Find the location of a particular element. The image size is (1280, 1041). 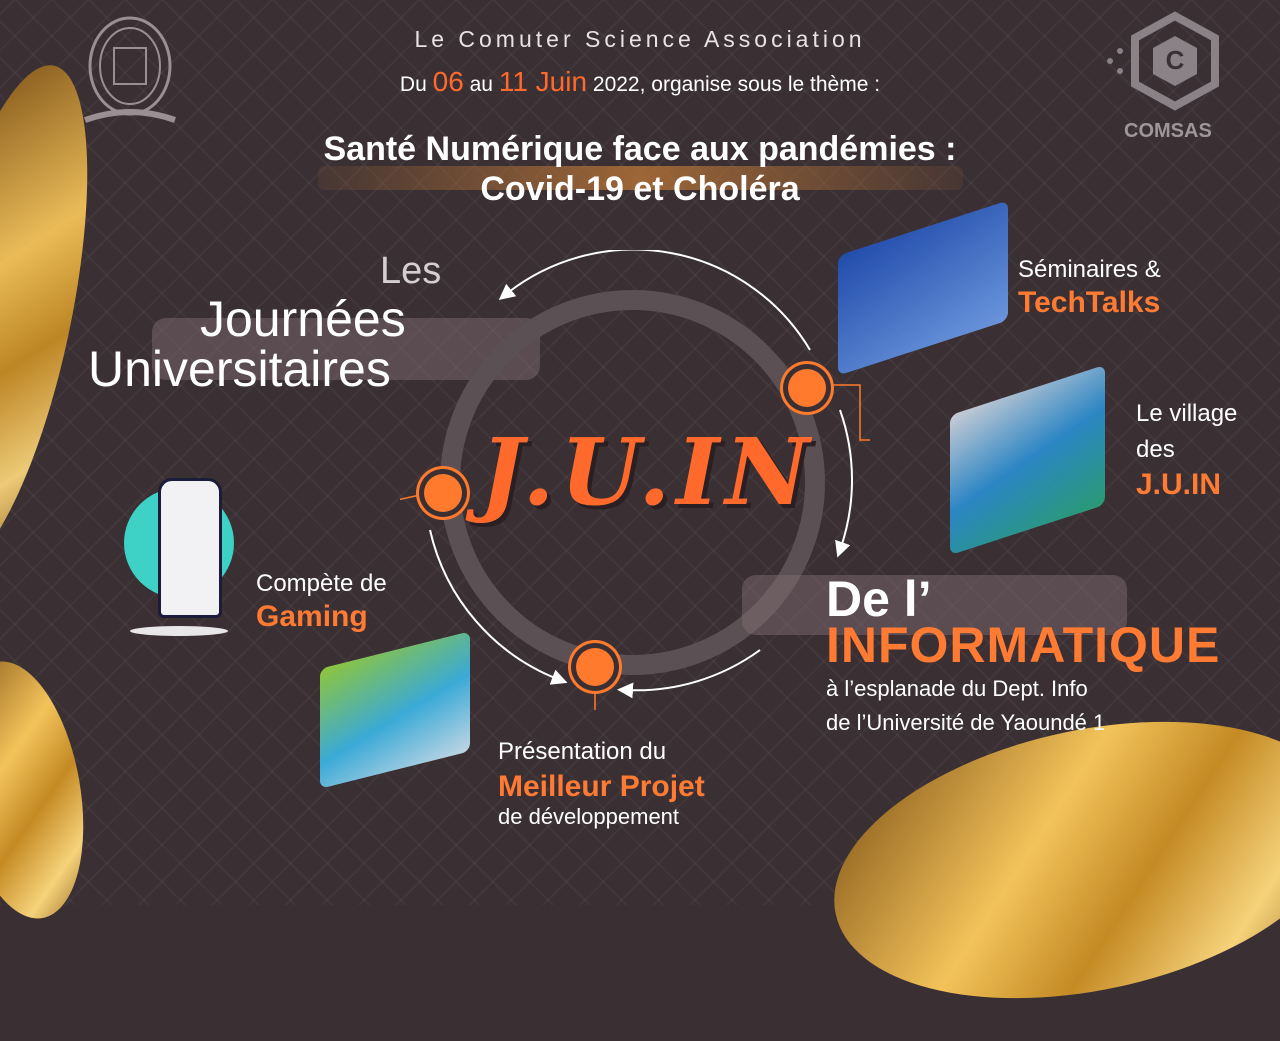

theme-title-line2: Covid-19 et Choléra is located at coordinates (640, 189).